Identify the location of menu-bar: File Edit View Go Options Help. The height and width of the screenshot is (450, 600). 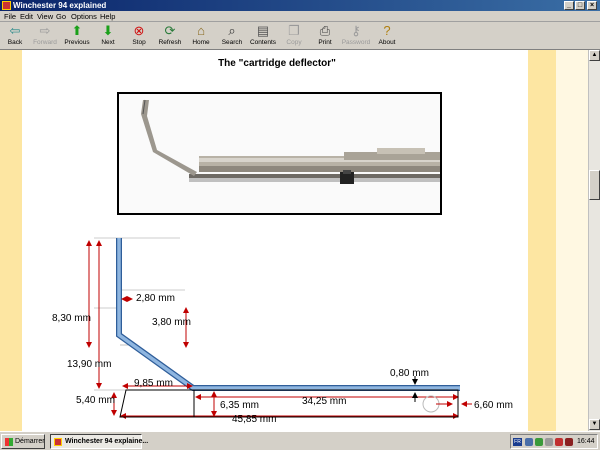
(300, 16).